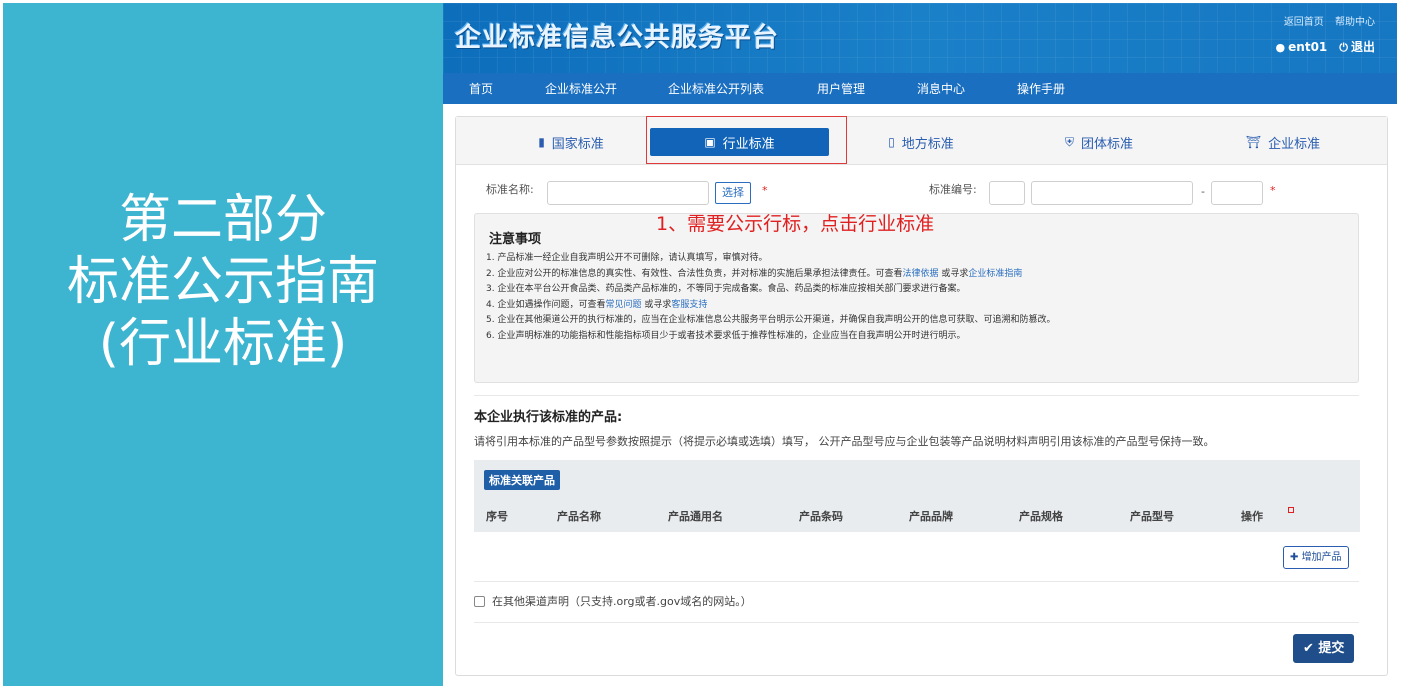 The width and height of the screenshot is (1402, 697). I want to click on book-icon: ▮, so click(541, 142).